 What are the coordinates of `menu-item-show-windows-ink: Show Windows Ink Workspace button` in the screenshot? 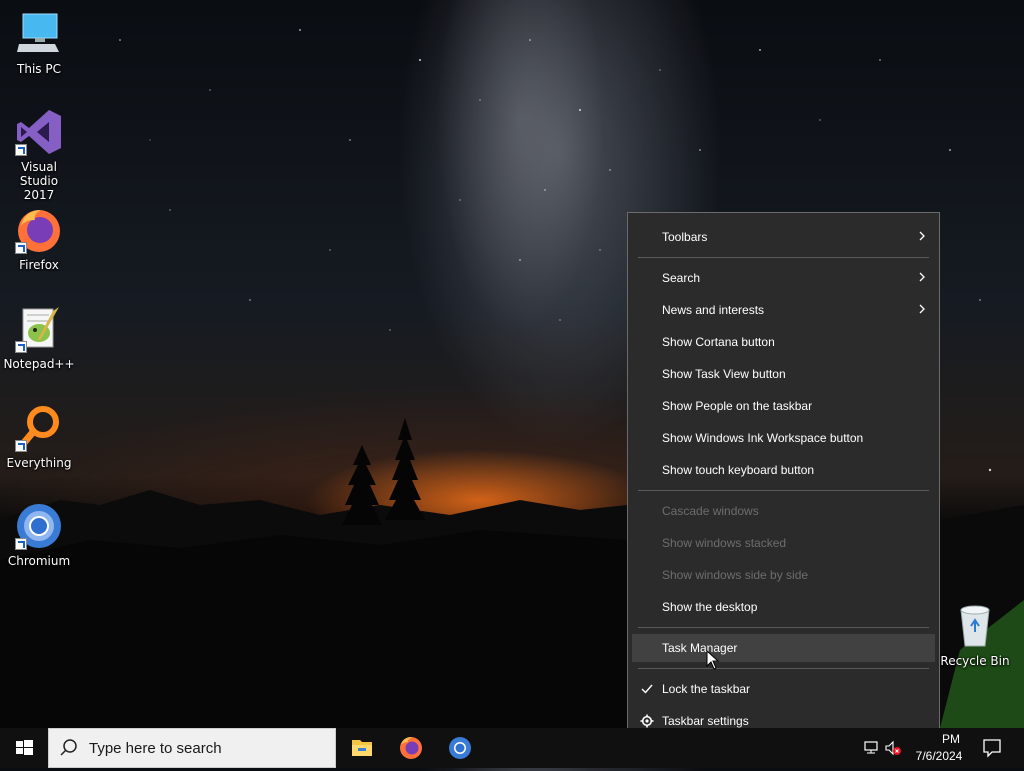 It's located at (783, 438).